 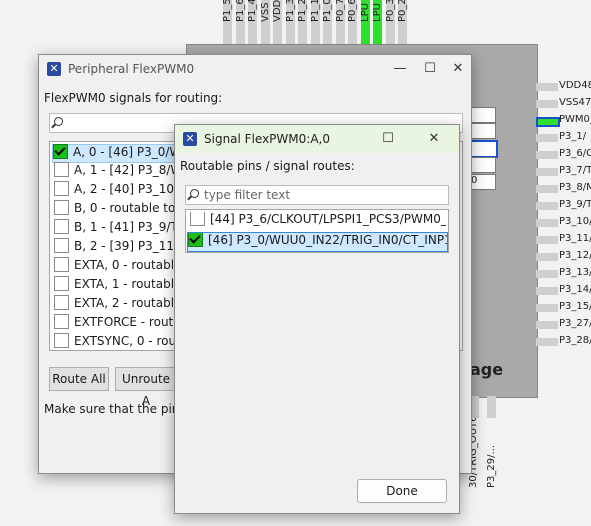 What do you see at coordinates (487, 369) in the screenshot?
I see `chip-label: age` at bounding box center [487, 369].